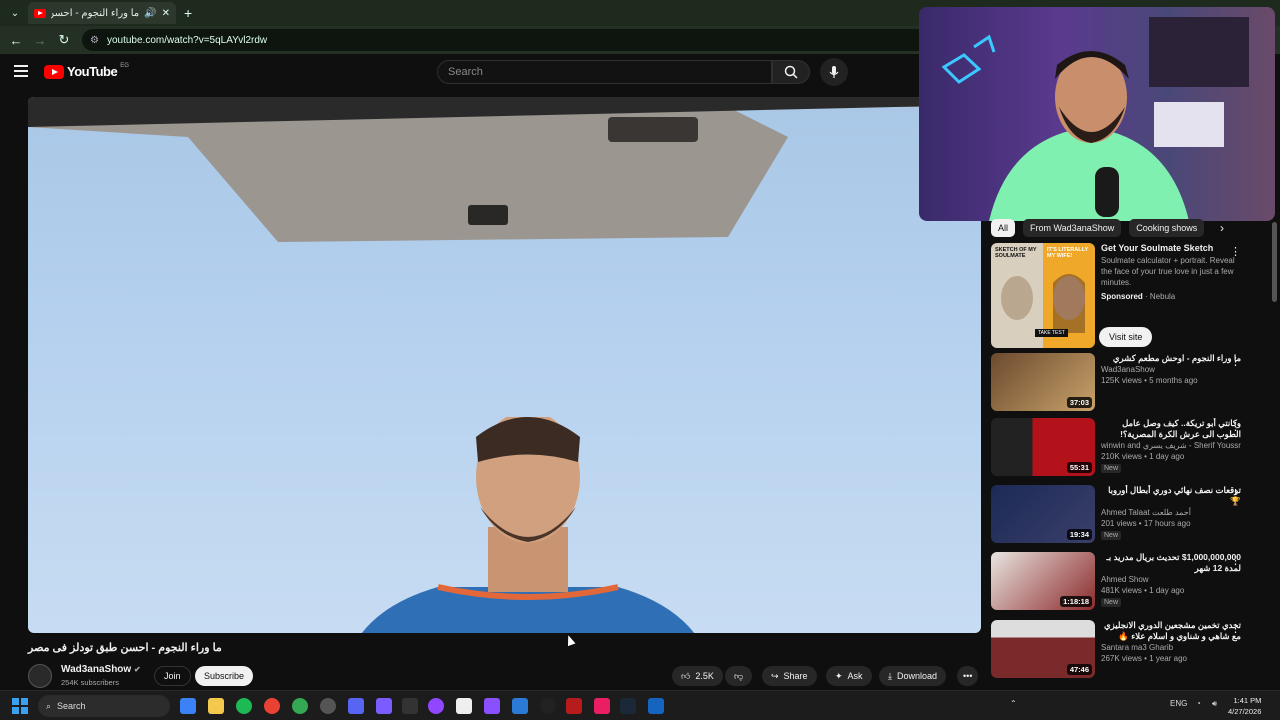  What do you see at coordinates (1171, 647) in the screenshot?
I see `recommendation-channel: Santara ma3 Gharib` at bounding box center [1171, 647].